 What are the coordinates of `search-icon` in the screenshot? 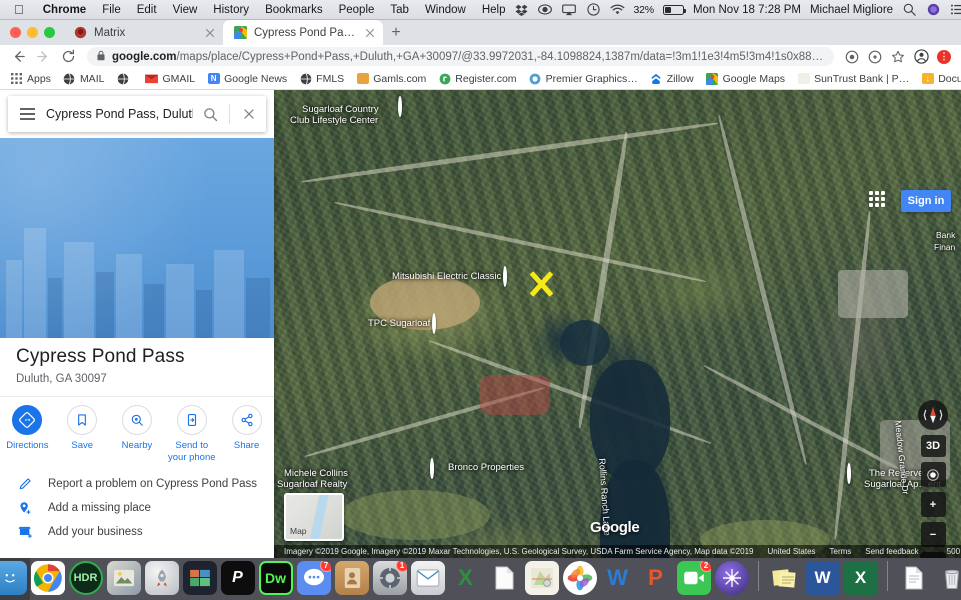 It's located at (210, 114).